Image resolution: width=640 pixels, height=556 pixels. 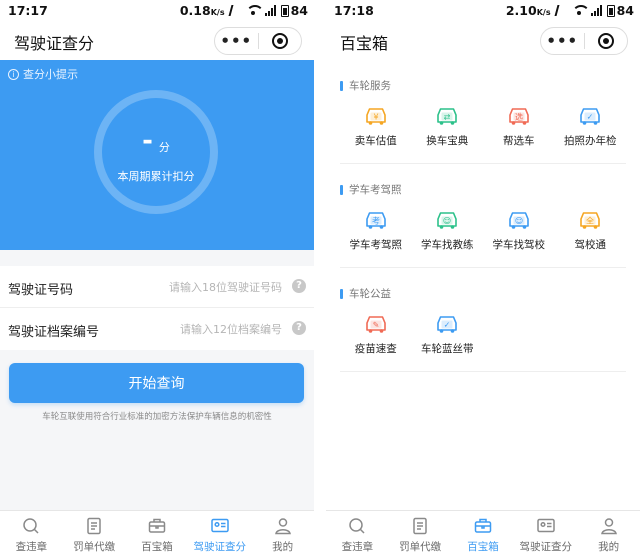 I want to click on service-item-exam: 考学车考驾照, so click(x=376, y=229).